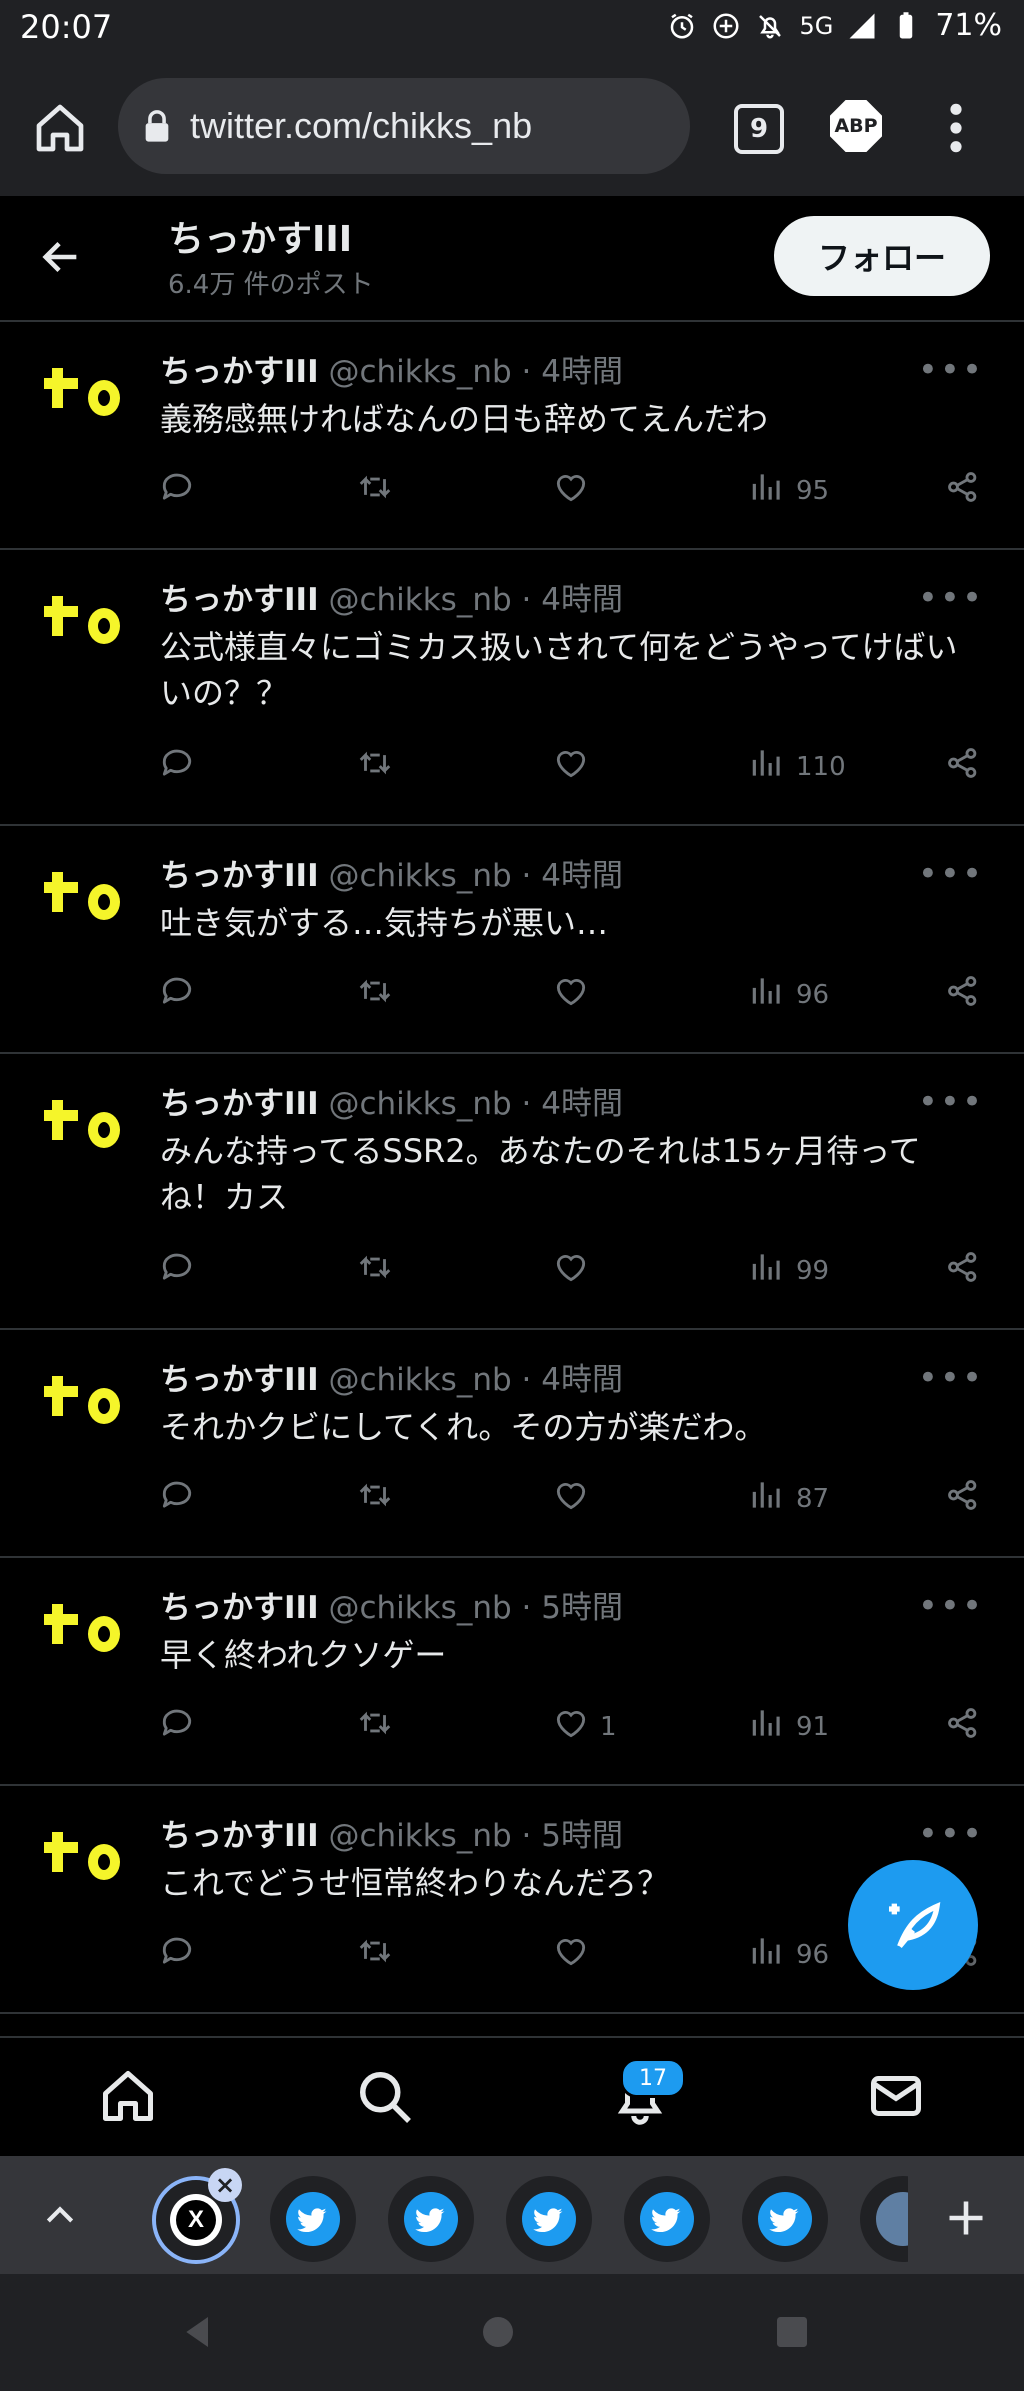 The width and height of the screenshot is (1024, 2391). What do you see at coordinates (225, 2185) in the screenshot?
I see `close-tab-icon: ×` at bounding box center [225, 2185].